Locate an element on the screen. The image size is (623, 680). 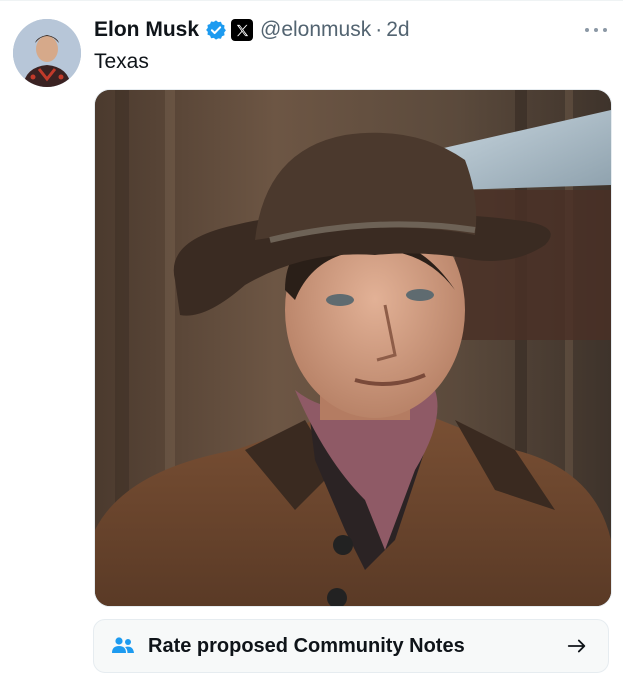
avatar-image is located at coordinates (47, 53).